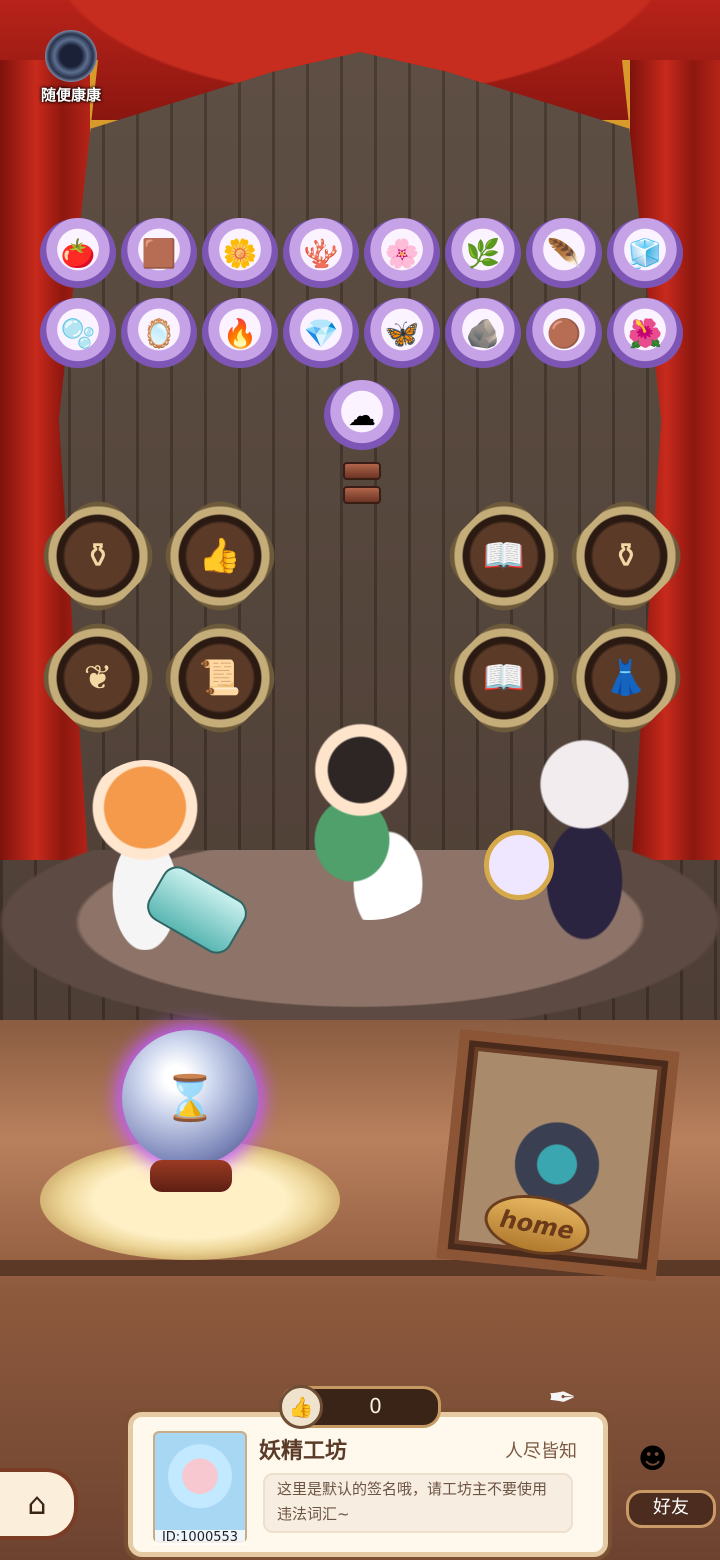  Describe the element at coordinates (191, 1176) in the screenshot. I see `orb-stand` at that location.